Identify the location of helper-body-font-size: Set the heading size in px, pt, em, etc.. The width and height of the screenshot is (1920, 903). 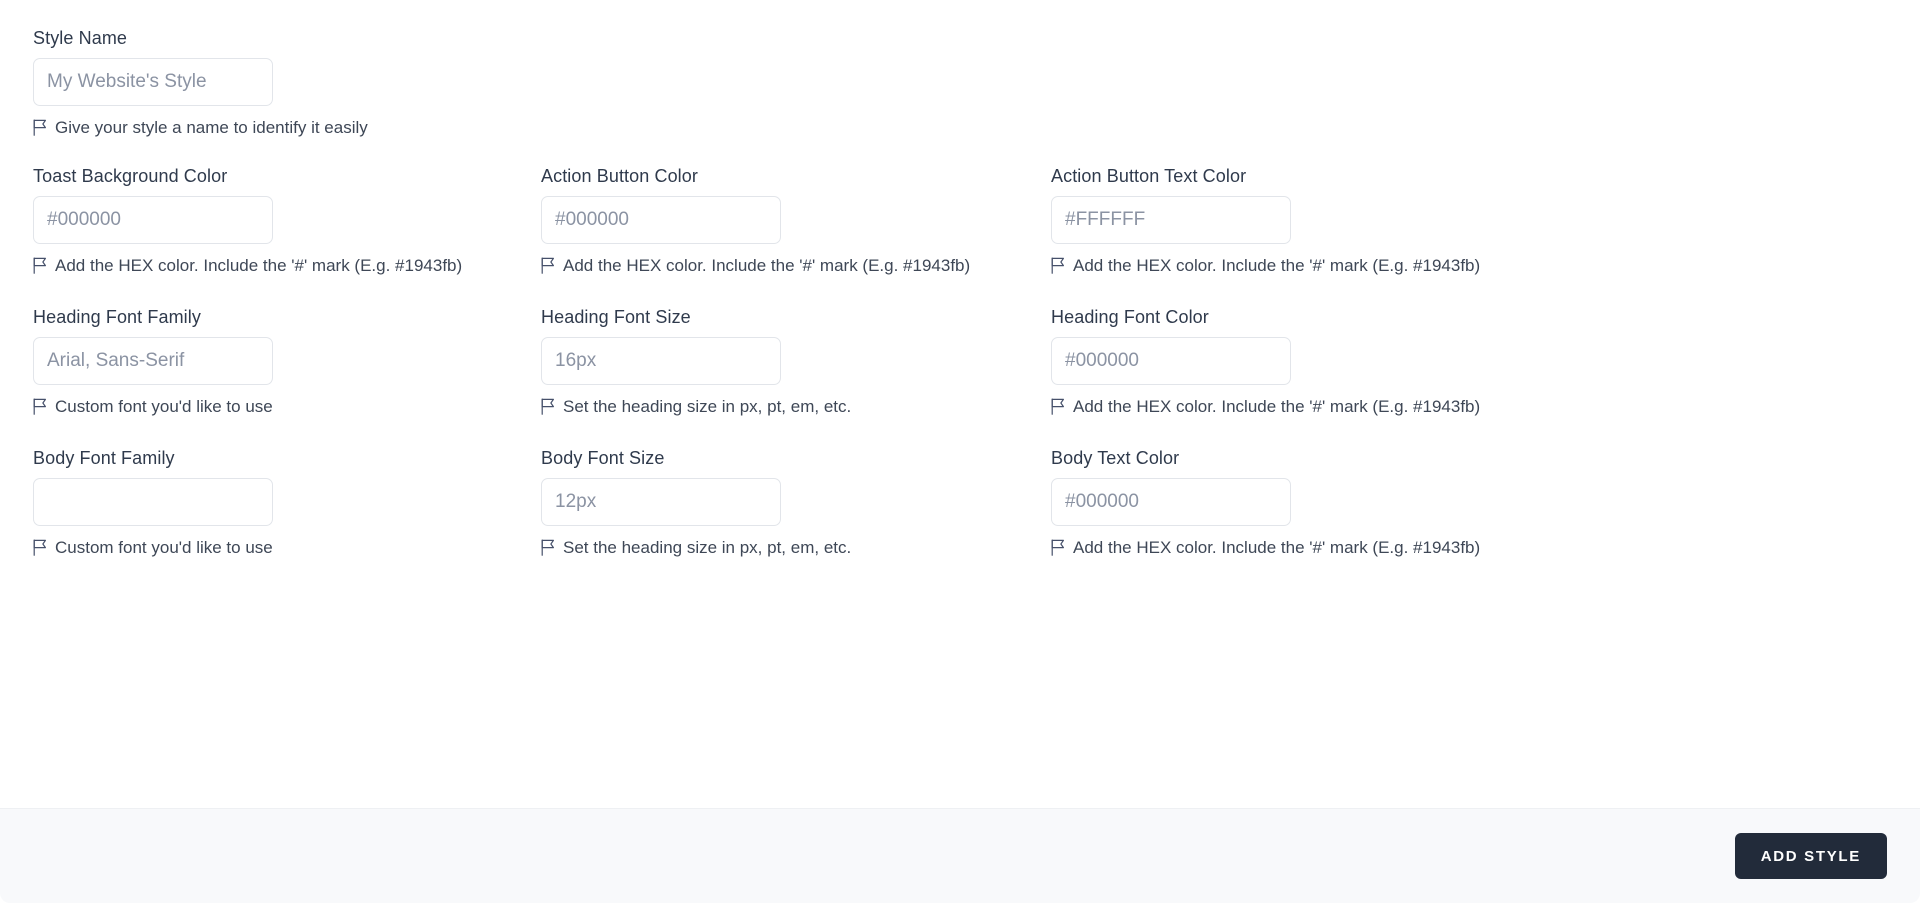
(696, 547).